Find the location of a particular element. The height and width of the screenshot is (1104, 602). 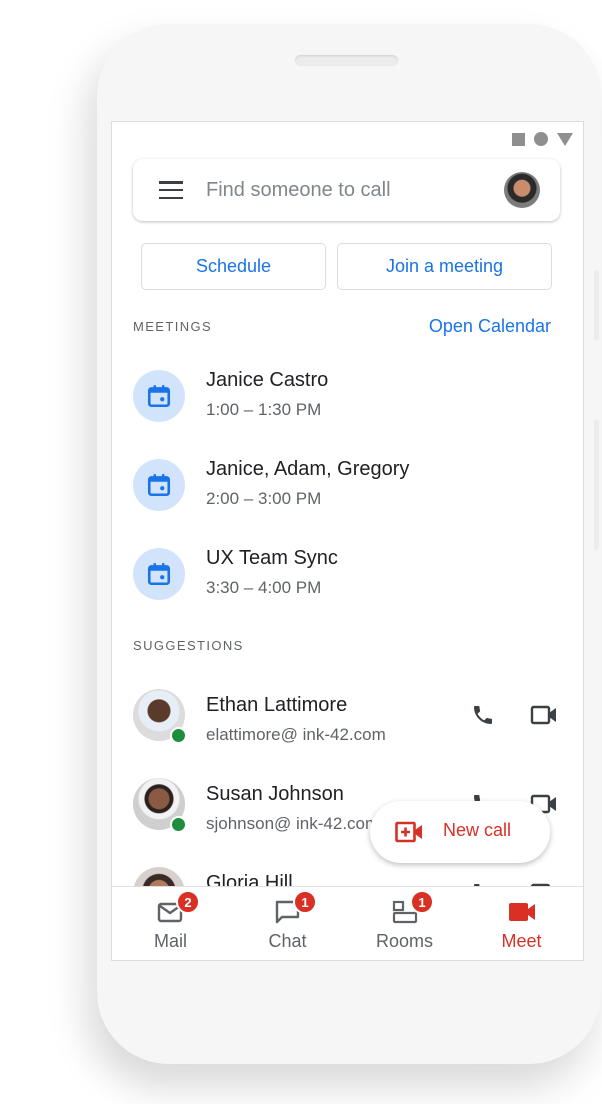

status-bar is located at coordinates (542, 139).